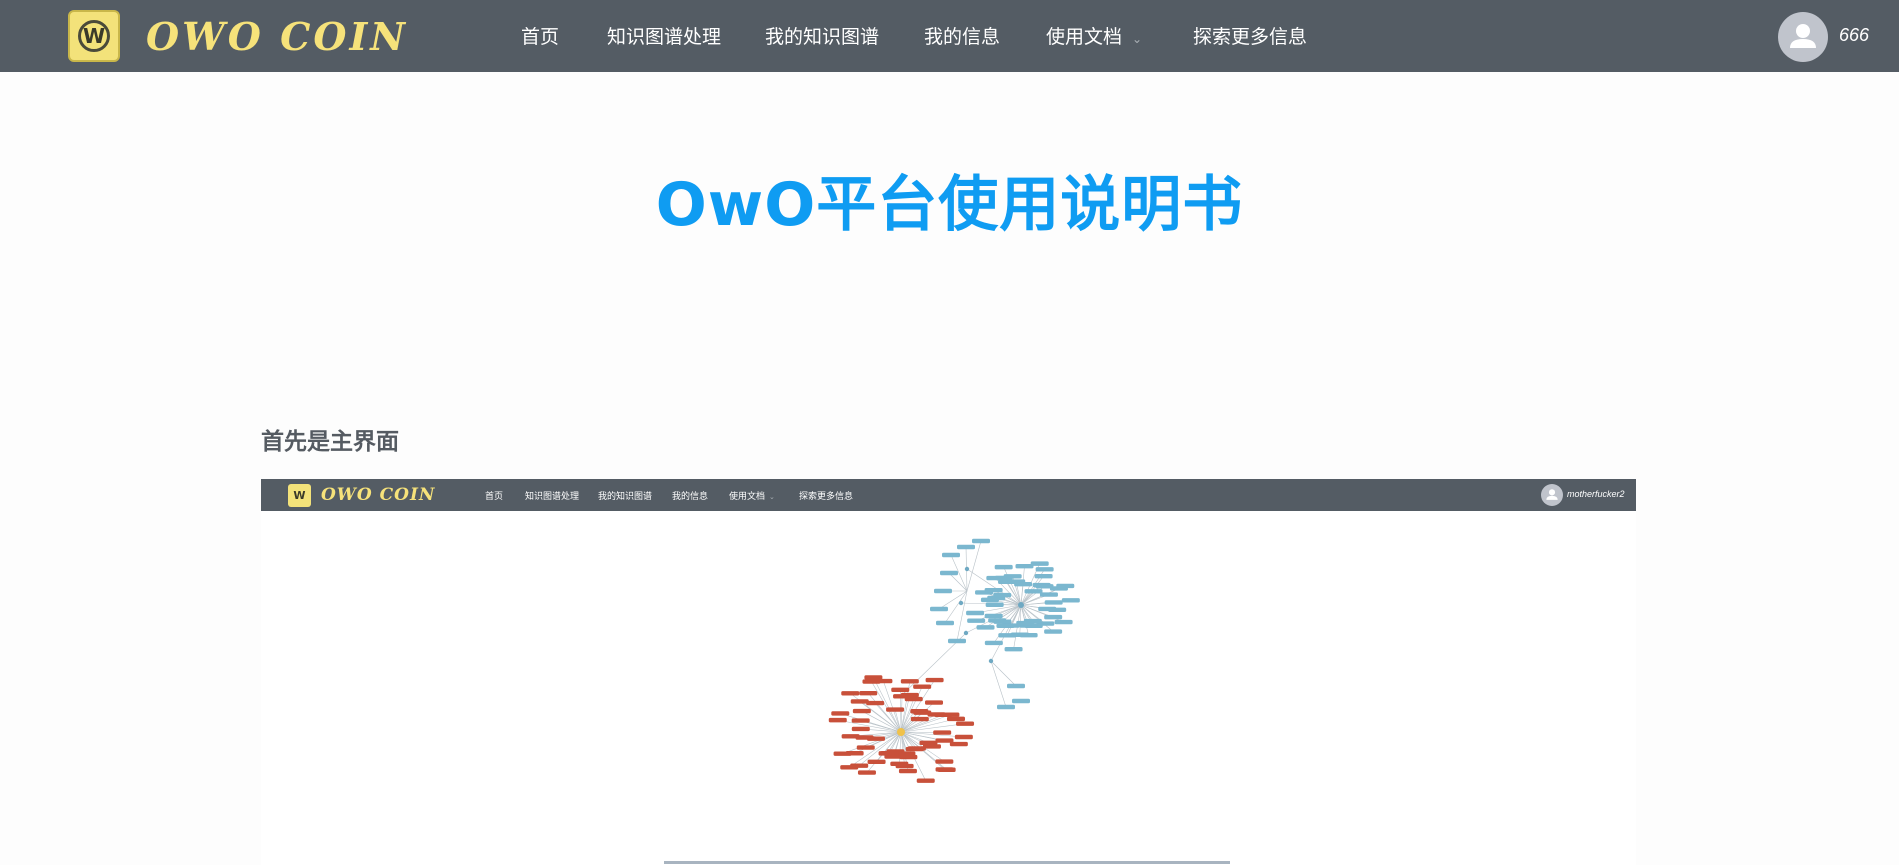 The image size is (1899, 865). Describe the element at coordinates (1552, 495) in the screenshot. I see `screenshot-user-avatar-icon` at that location.